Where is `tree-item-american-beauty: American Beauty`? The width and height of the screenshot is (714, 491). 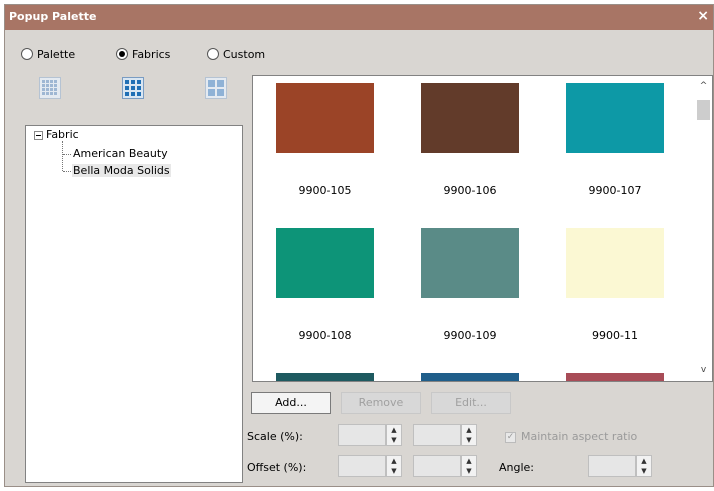 tree-item-american-beauty: American Beauty is located at coordinates (120, 153).